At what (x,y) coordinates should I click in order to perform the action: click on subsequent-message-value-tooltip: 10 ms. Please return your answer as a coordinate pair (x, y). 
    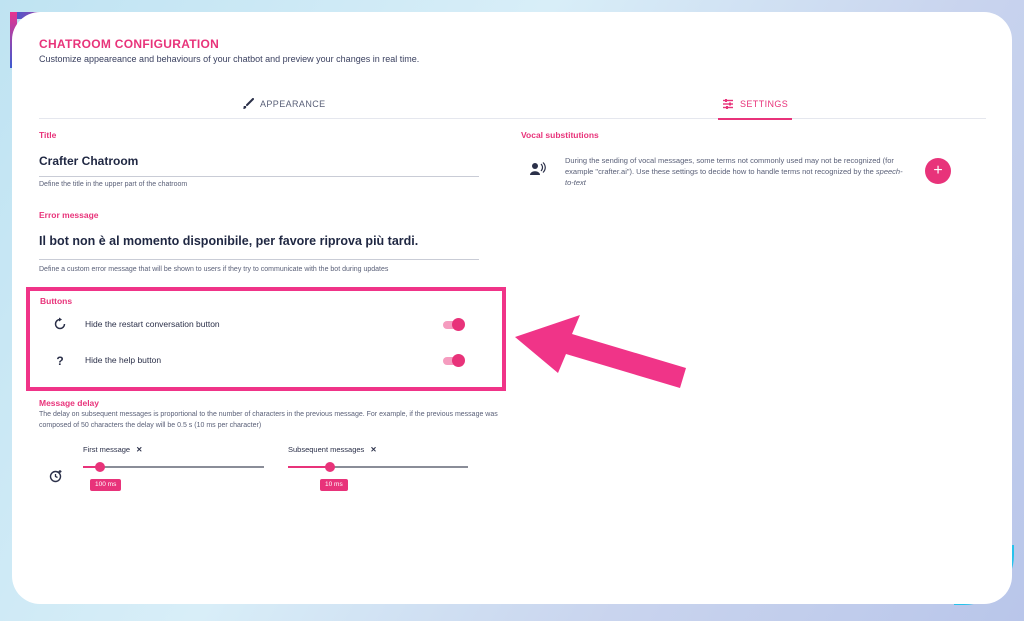
    Looking at the image, I should click on (334, 485).